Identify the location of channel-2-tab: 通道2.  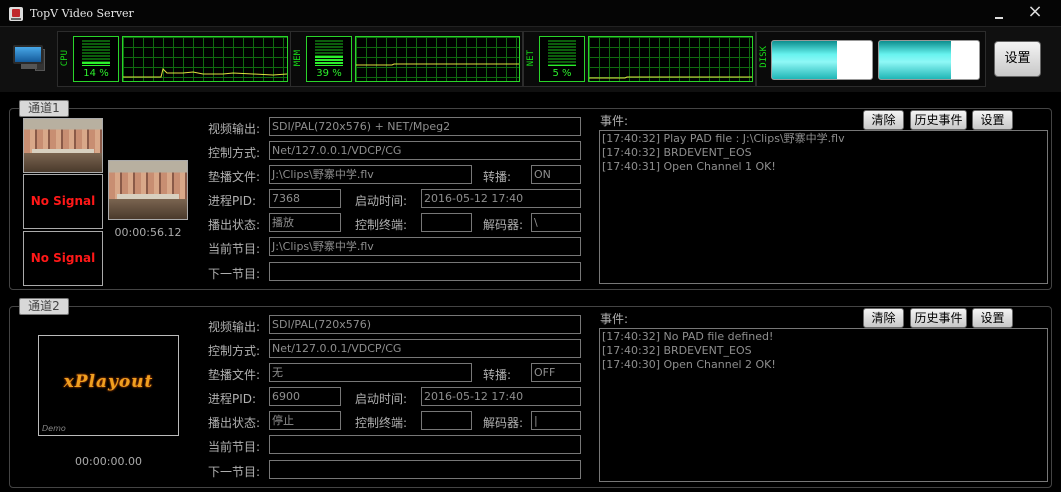
(44, 306).